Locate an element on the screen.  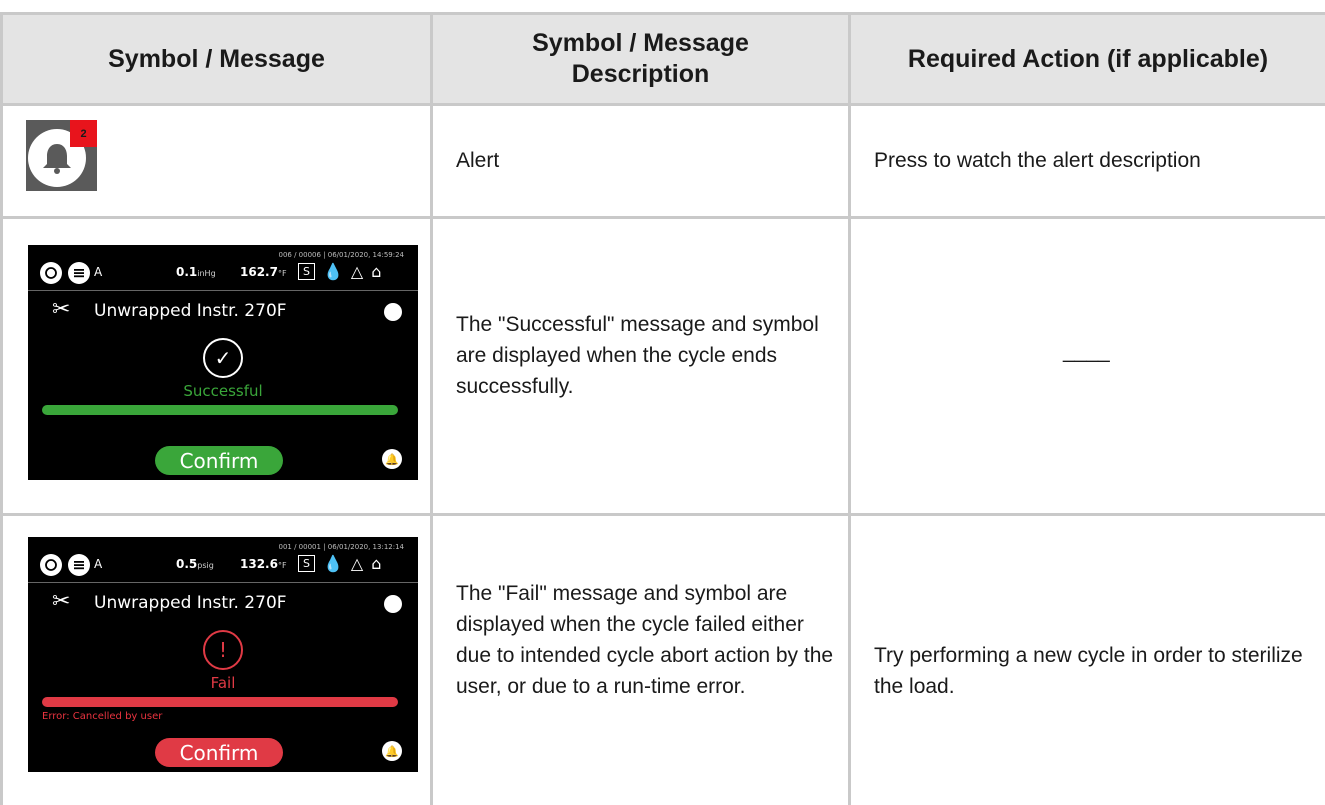
temperature-readout: 162.7°F is located at coordinates (263, 272).